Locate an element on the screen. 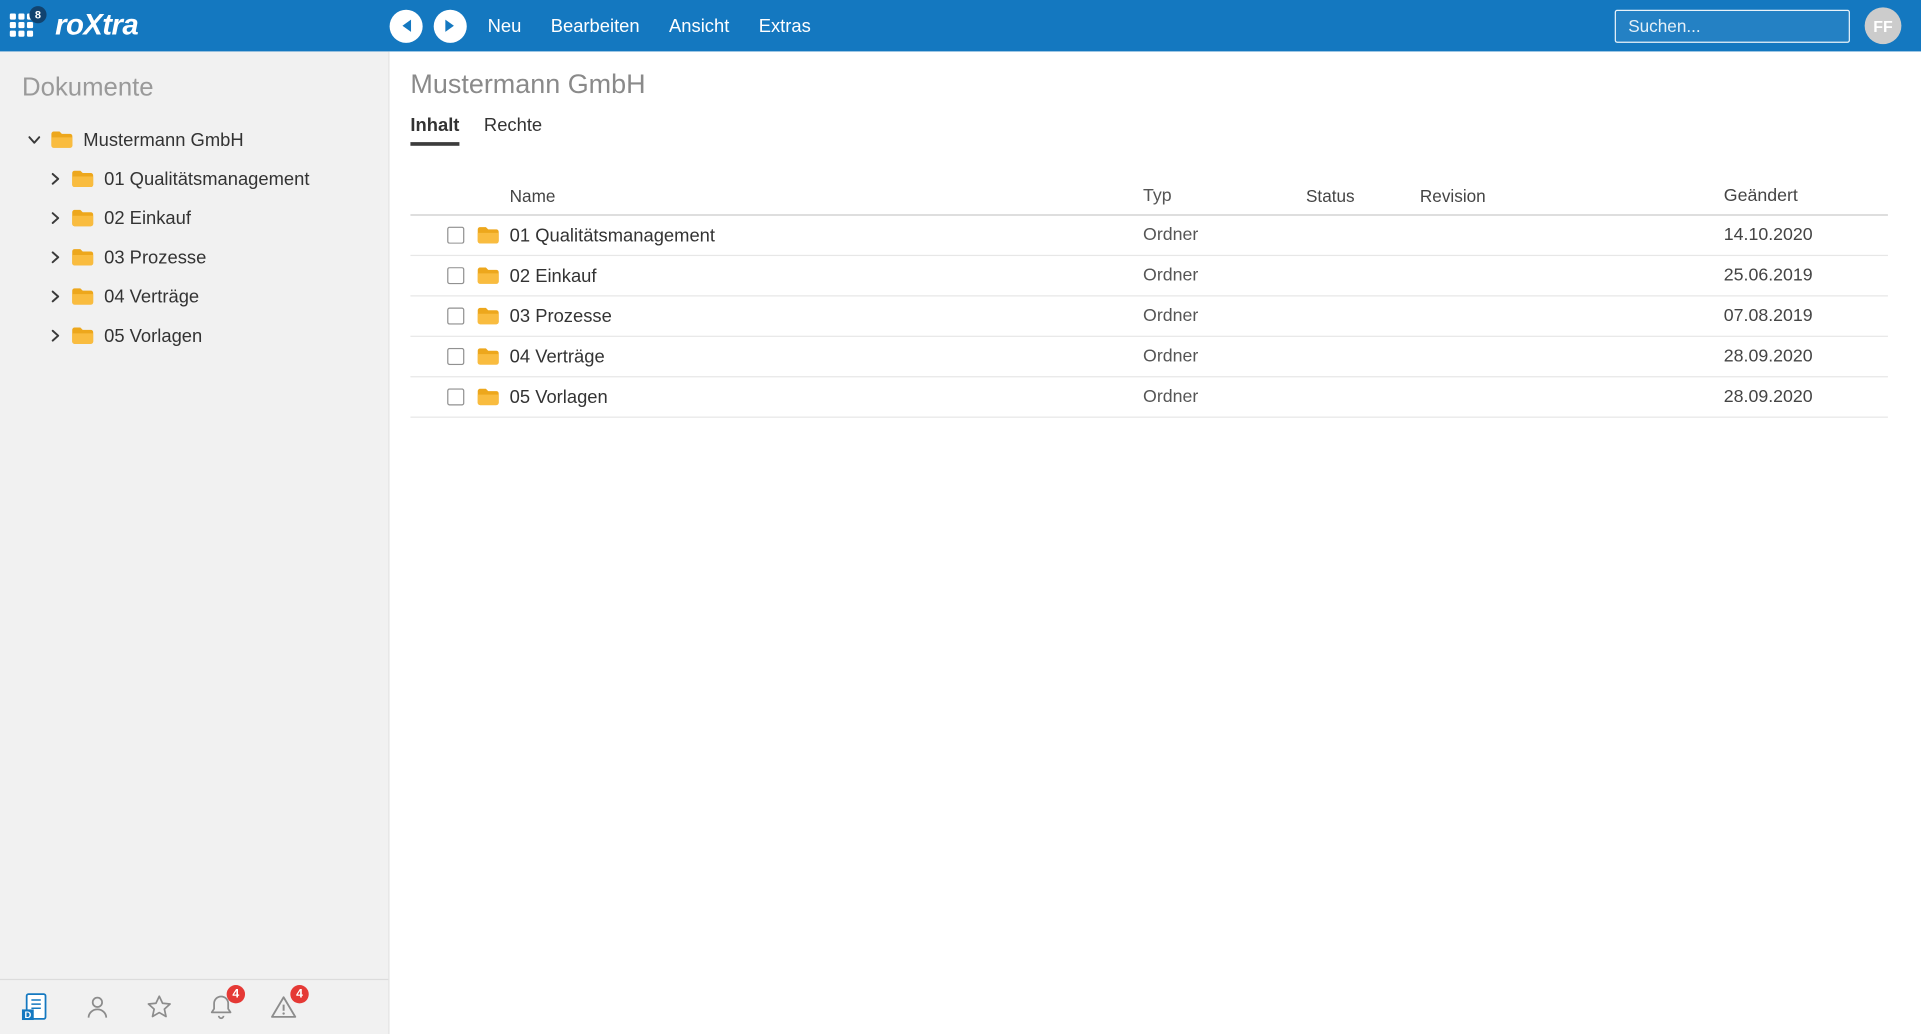 The image size is (1921, 1034). favorites-module-icon is located at coordinates (159, 1006).